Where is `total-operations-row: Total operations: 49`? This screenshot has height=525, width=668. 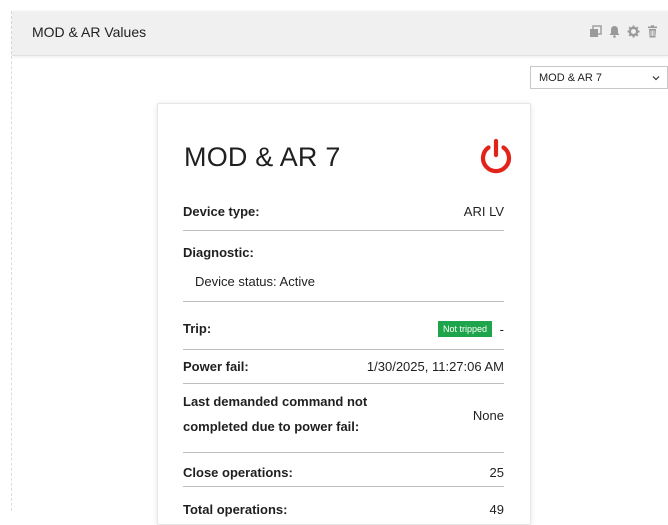 total-operations-row: Total operations: 49 is located at coordinates (343, 505).